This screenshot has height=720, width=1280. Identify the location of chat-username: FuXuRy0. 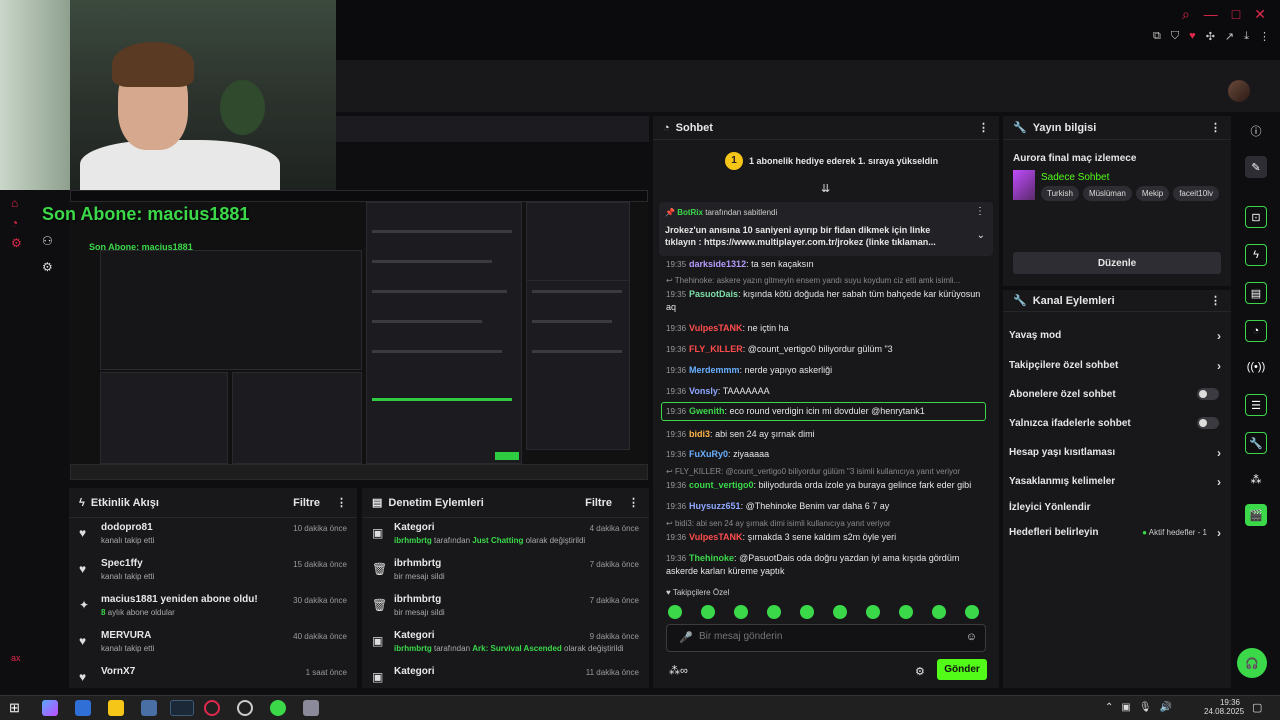
(708, 454).